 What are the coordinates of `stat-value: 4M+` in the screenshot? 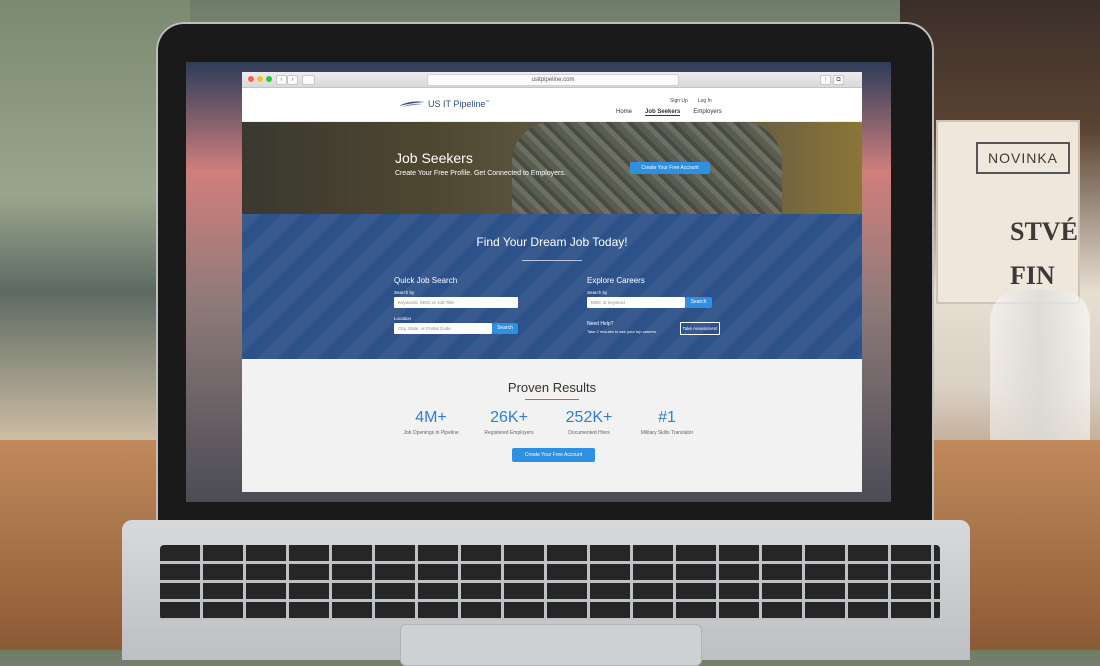 It's located at (431, 417).